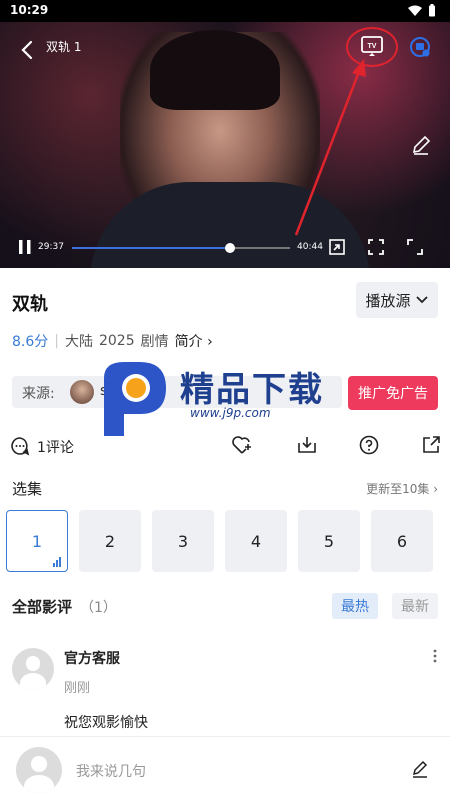 The width and height of the screenshot is (450, 800). Describe the element at coordinates (432, 10) in the screenshot. I see `battery-icon` at that location.